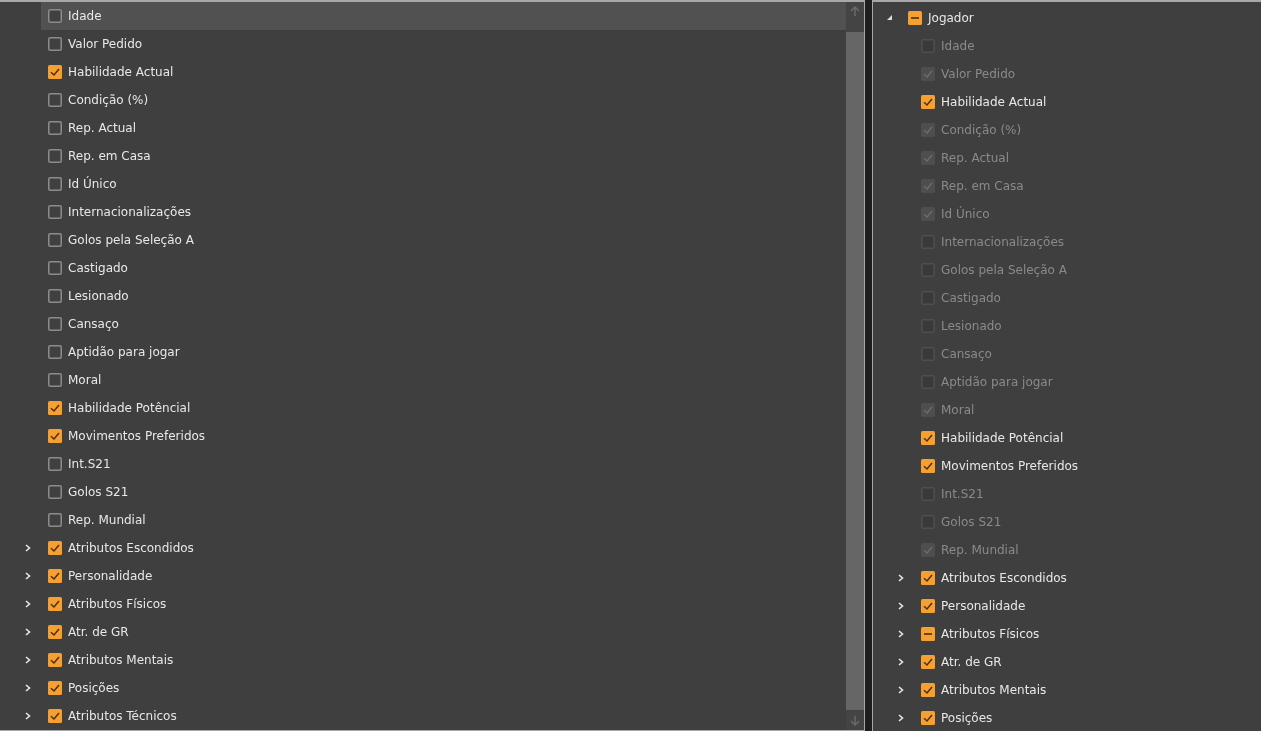 The height and width of the screenshot is (731, 1261). I want to click on list-item: Golos pela Seleção A, so click(443, 240).